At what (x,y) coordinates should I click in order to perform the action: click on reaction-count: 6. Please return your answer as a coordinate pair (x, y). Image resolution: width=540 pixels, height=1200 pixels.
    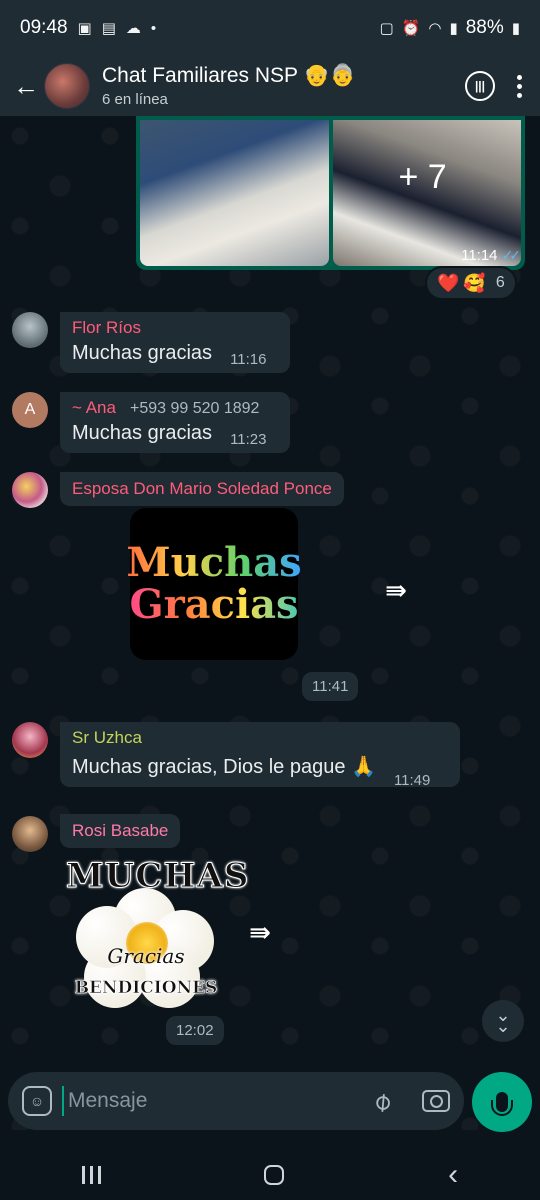
    Looking at the image, I should click on (500, 282).